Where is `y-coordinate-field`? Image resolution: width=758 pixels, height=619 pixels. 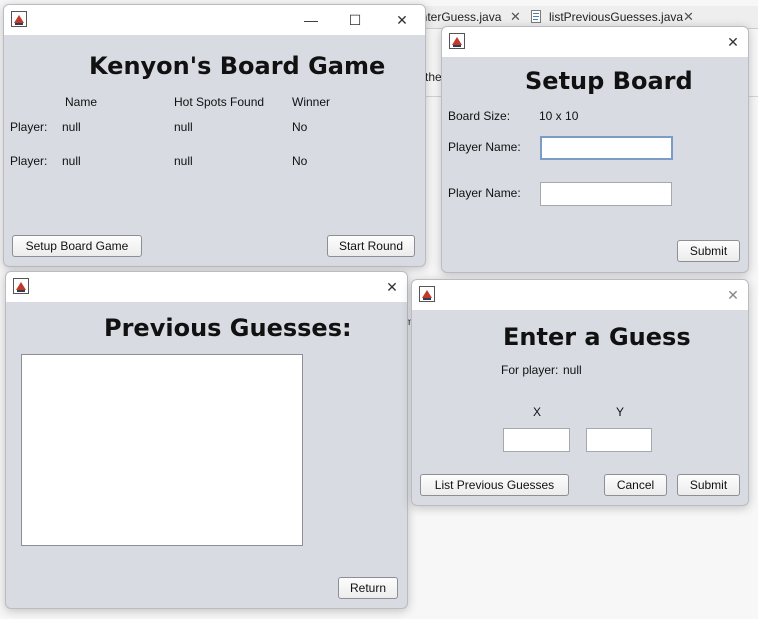 y-coordinate-field is located at coordinates (619, 440).